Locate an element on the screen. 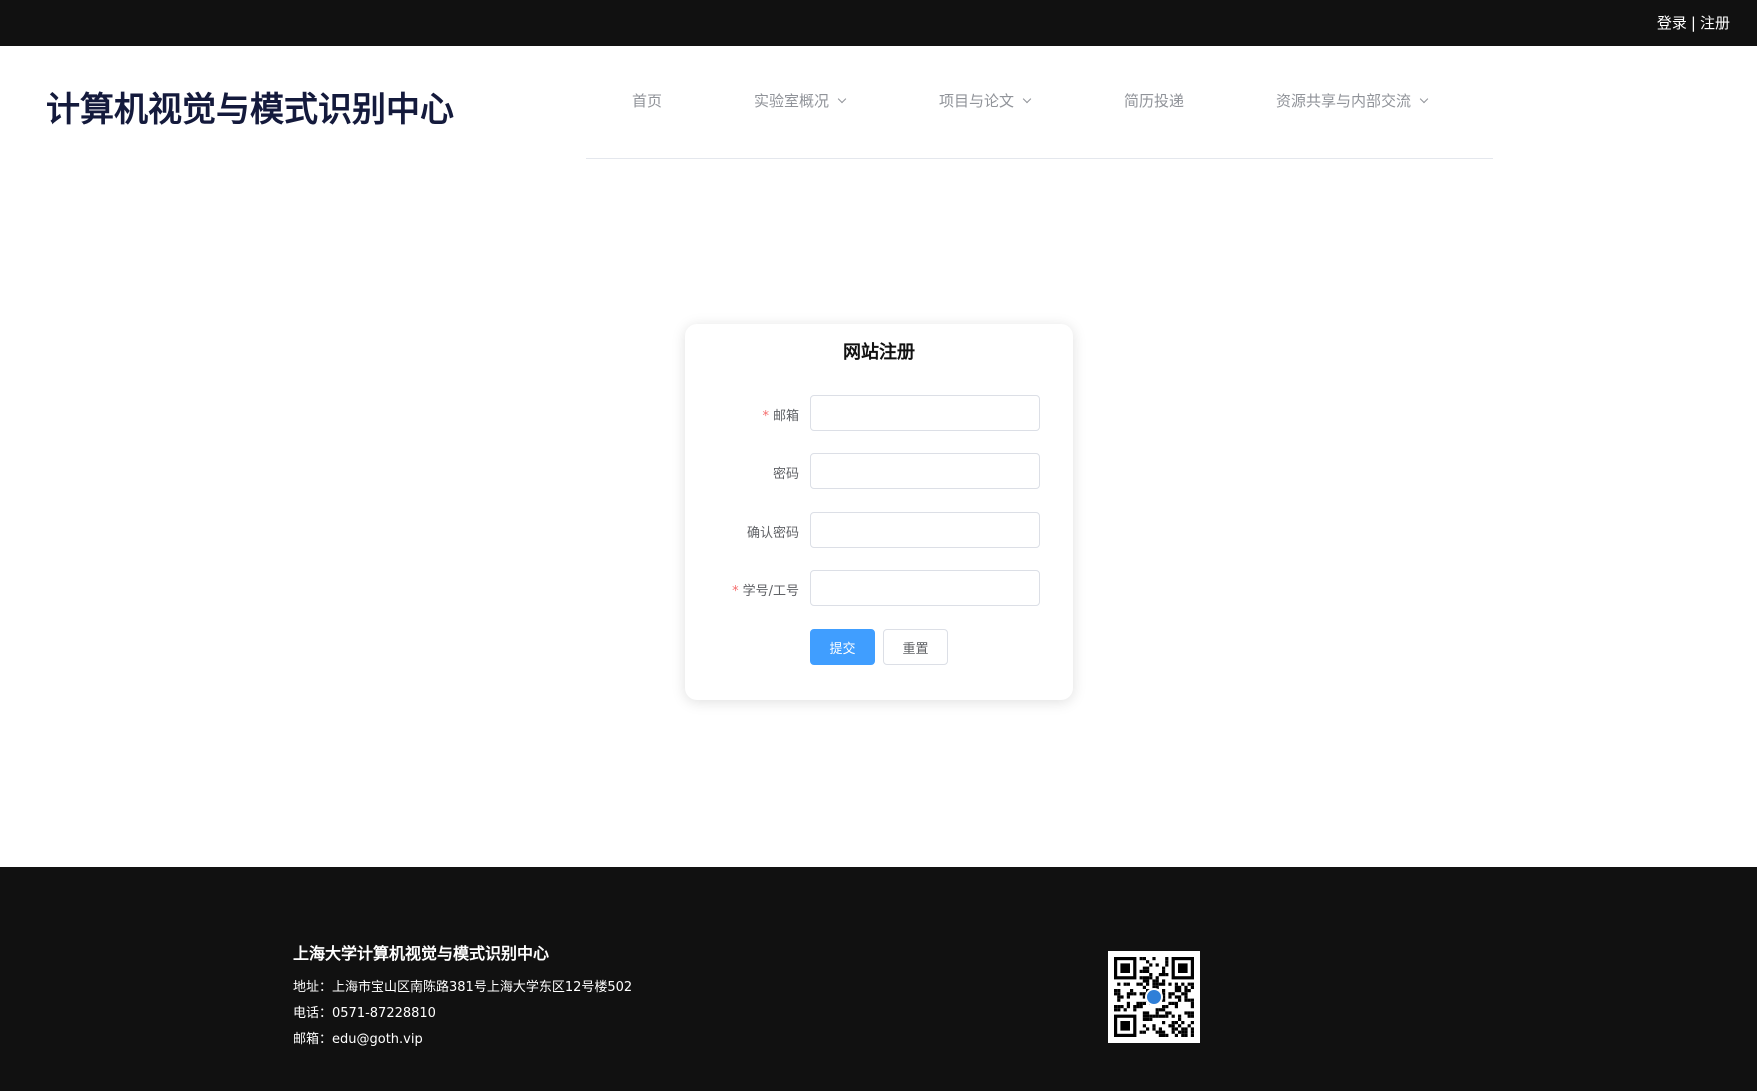  nav-item-label: 实验室概况 is located at coordinates (792, 101).